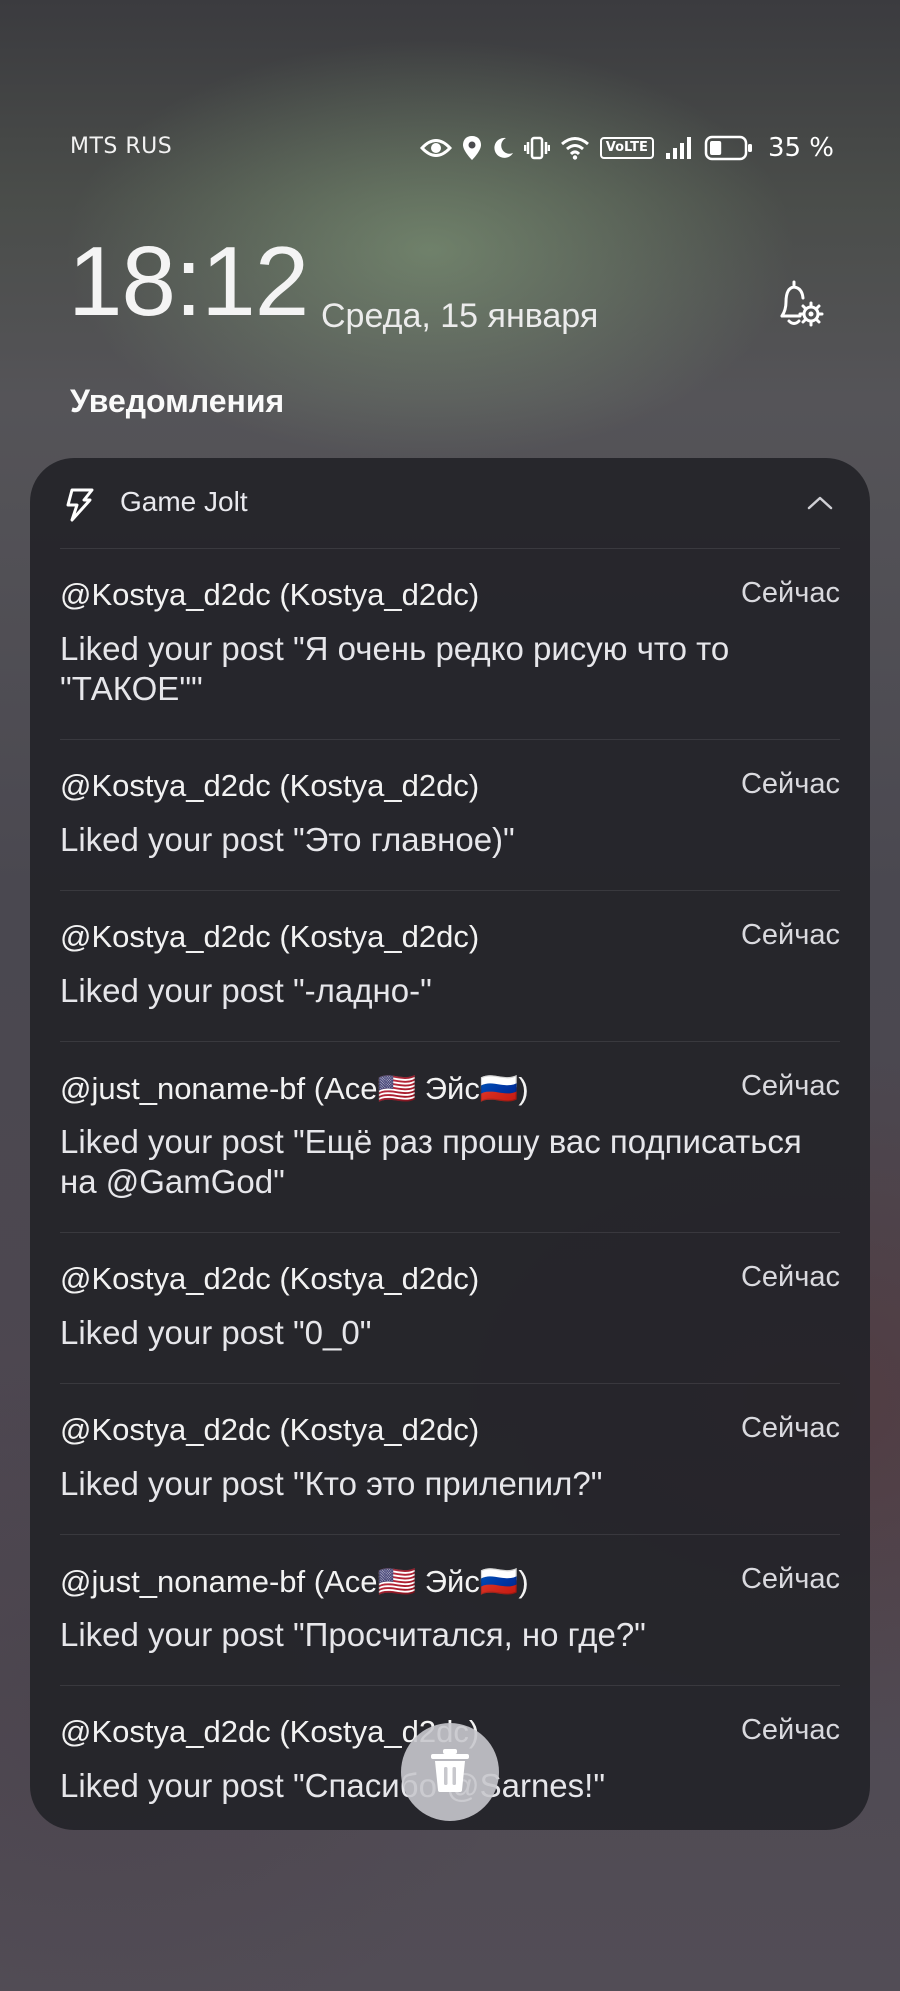 This screenshot has width=900, height=1991. I want to click on status-bar: MTS RUS VoLTE 35 %, so click(450, 148).